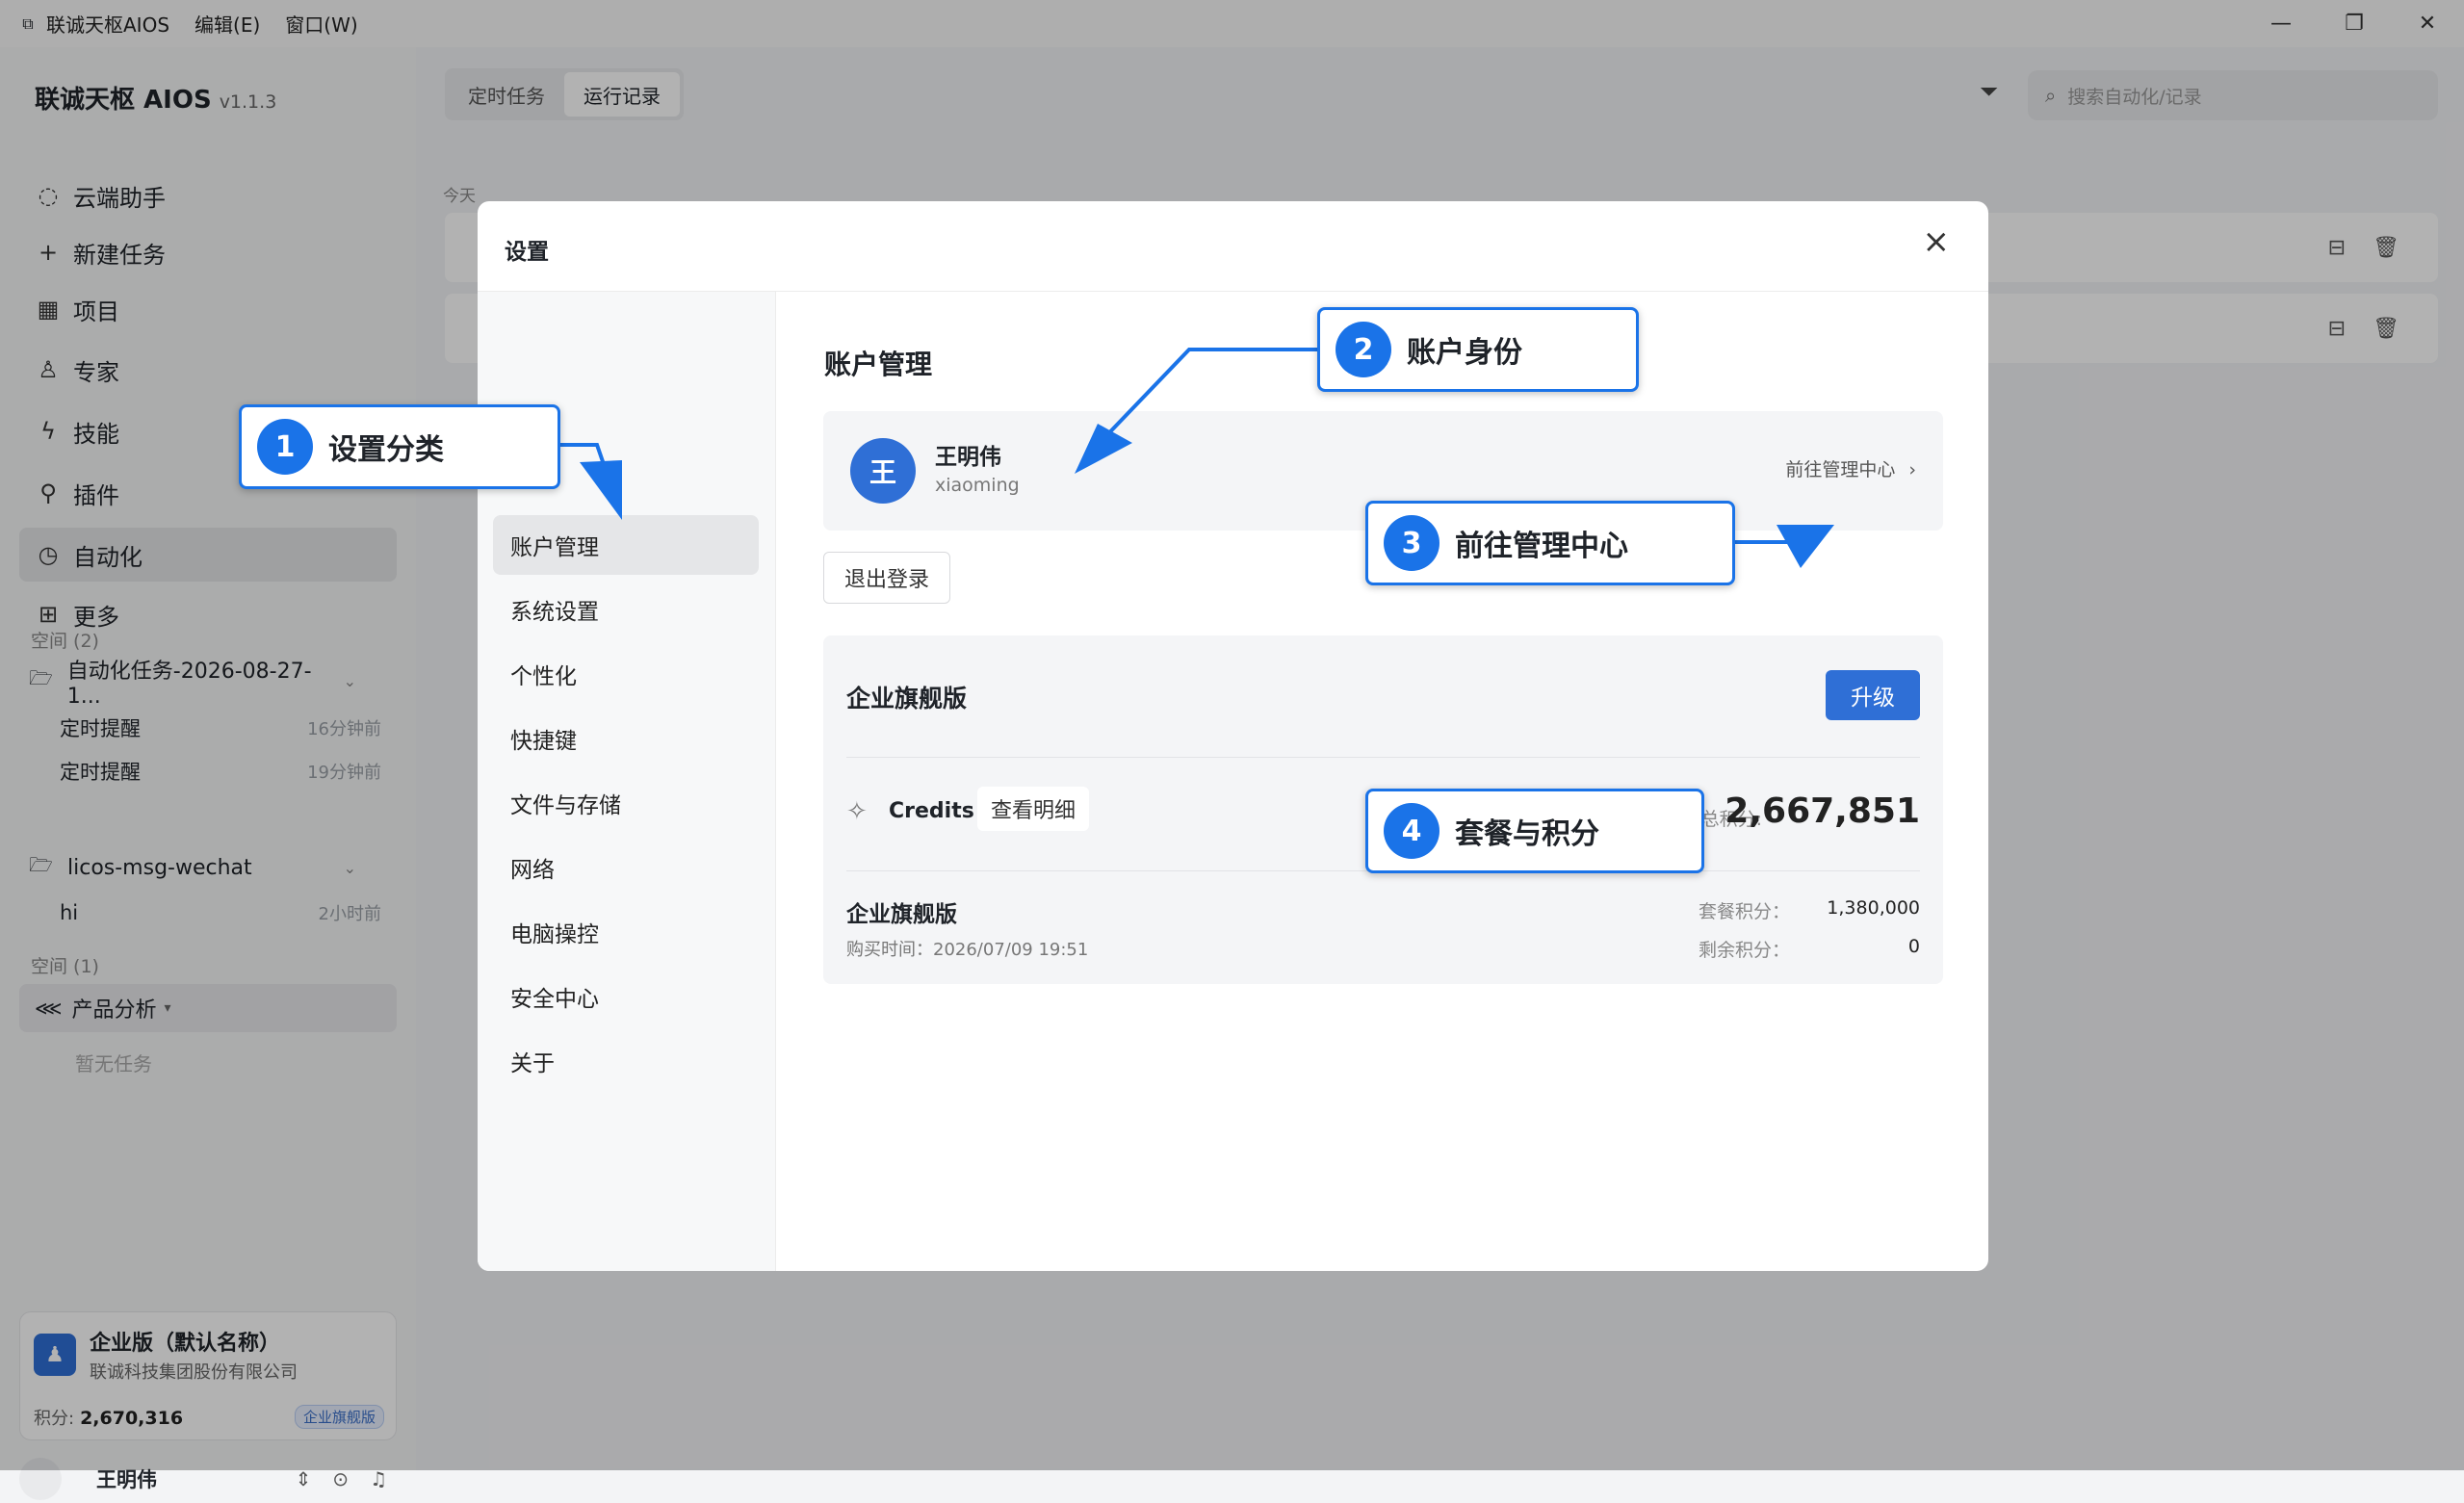 Image resolution: width=2464 pixels, height=1503 pixels. I want to click on remaining-points-row: 剩余积分： 0, so click(1809, 949).